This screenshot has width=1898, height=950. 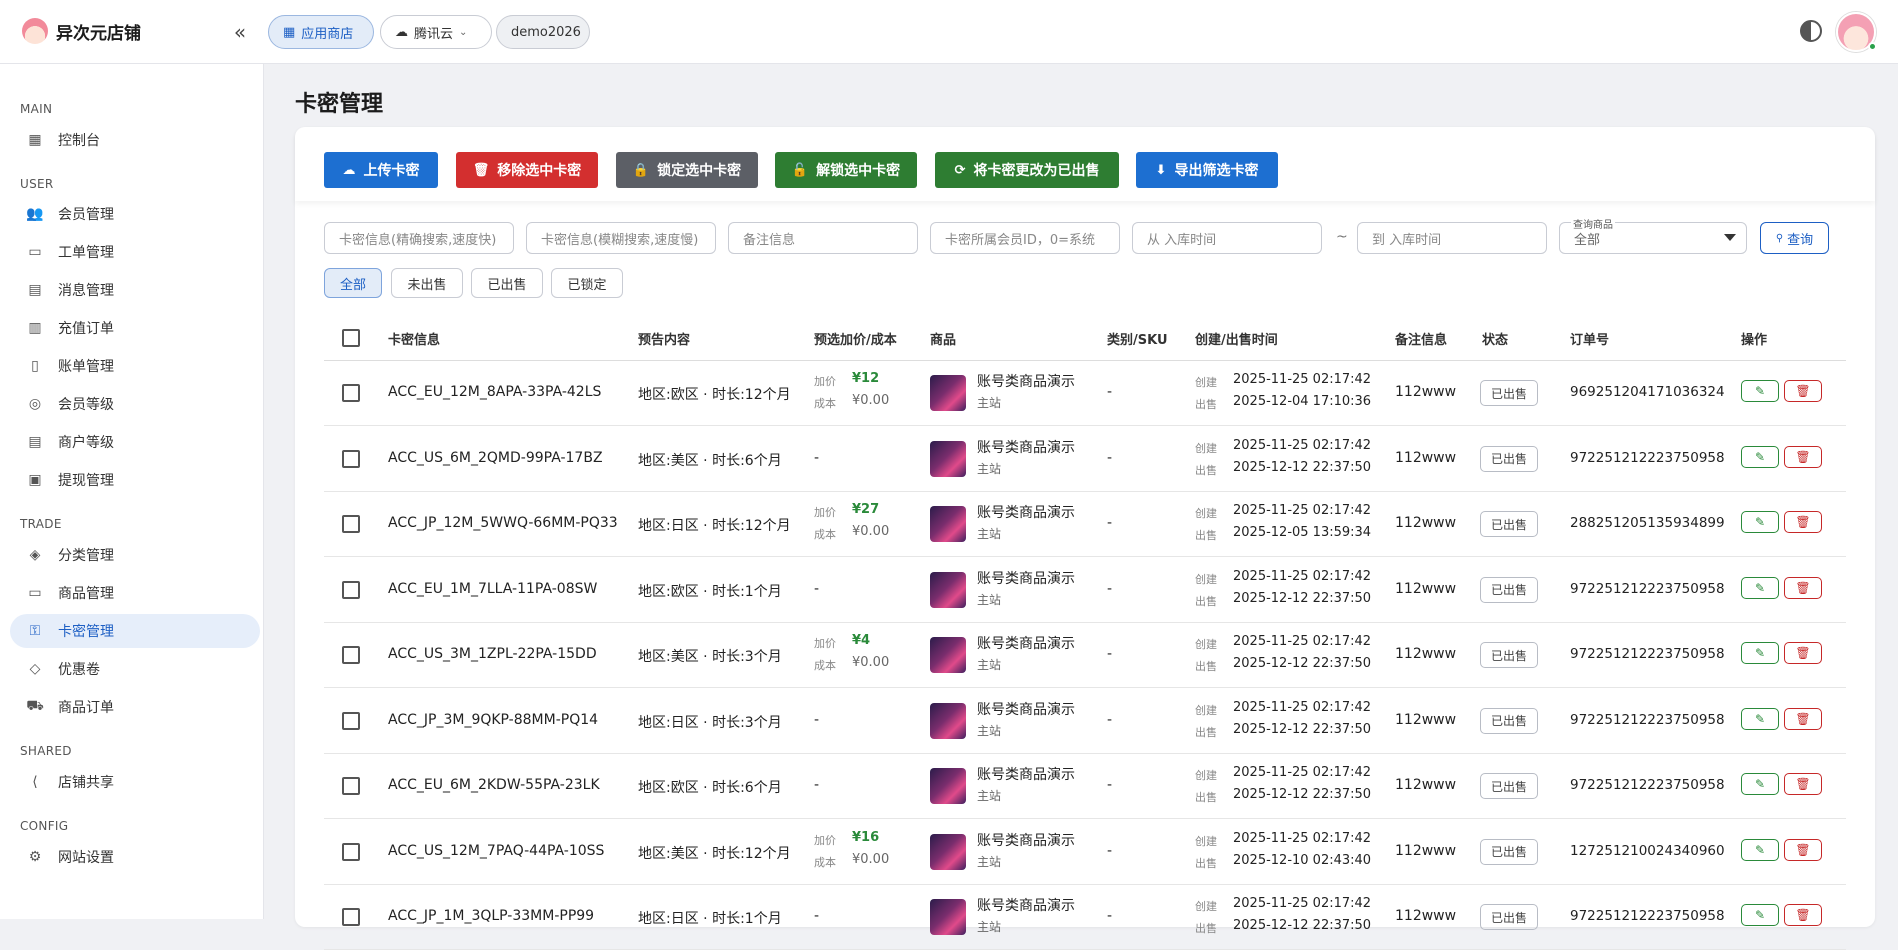 What do you see at coordinates (135, 290) in the screenshot?
I see `sidebar-item-messages: ▤ 消息管理` at bounding box center [135, 290].